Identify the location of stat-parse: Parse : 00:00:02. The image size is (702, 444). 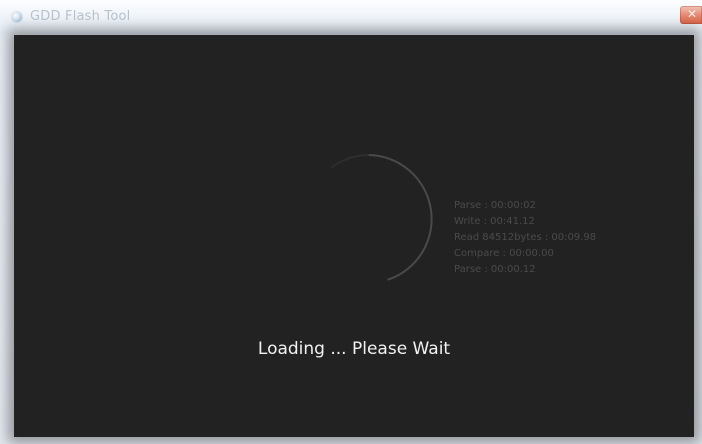
(495, 205).